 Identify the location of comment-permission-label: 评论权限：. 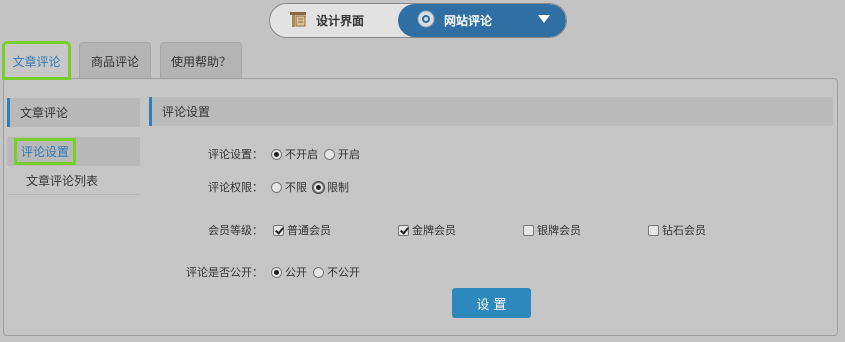
(235, 187).